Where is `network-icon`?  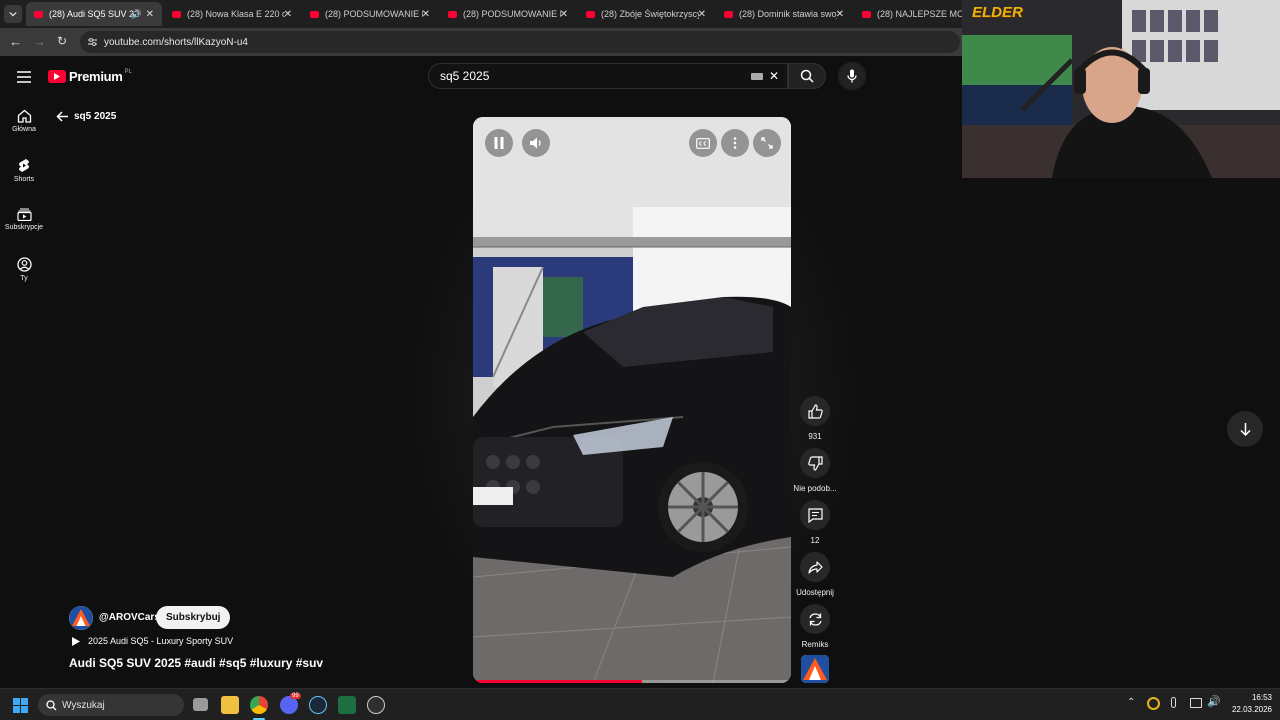 network-icon is located at coordinates (1196, 703).